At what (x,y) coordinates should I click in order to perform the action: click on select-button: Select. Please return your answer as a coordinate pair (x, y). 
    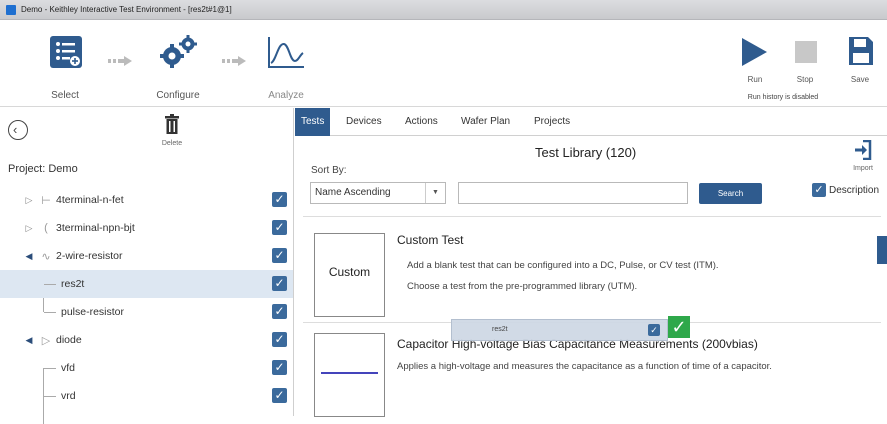
    Looking at the image, I should click on (65, 66).